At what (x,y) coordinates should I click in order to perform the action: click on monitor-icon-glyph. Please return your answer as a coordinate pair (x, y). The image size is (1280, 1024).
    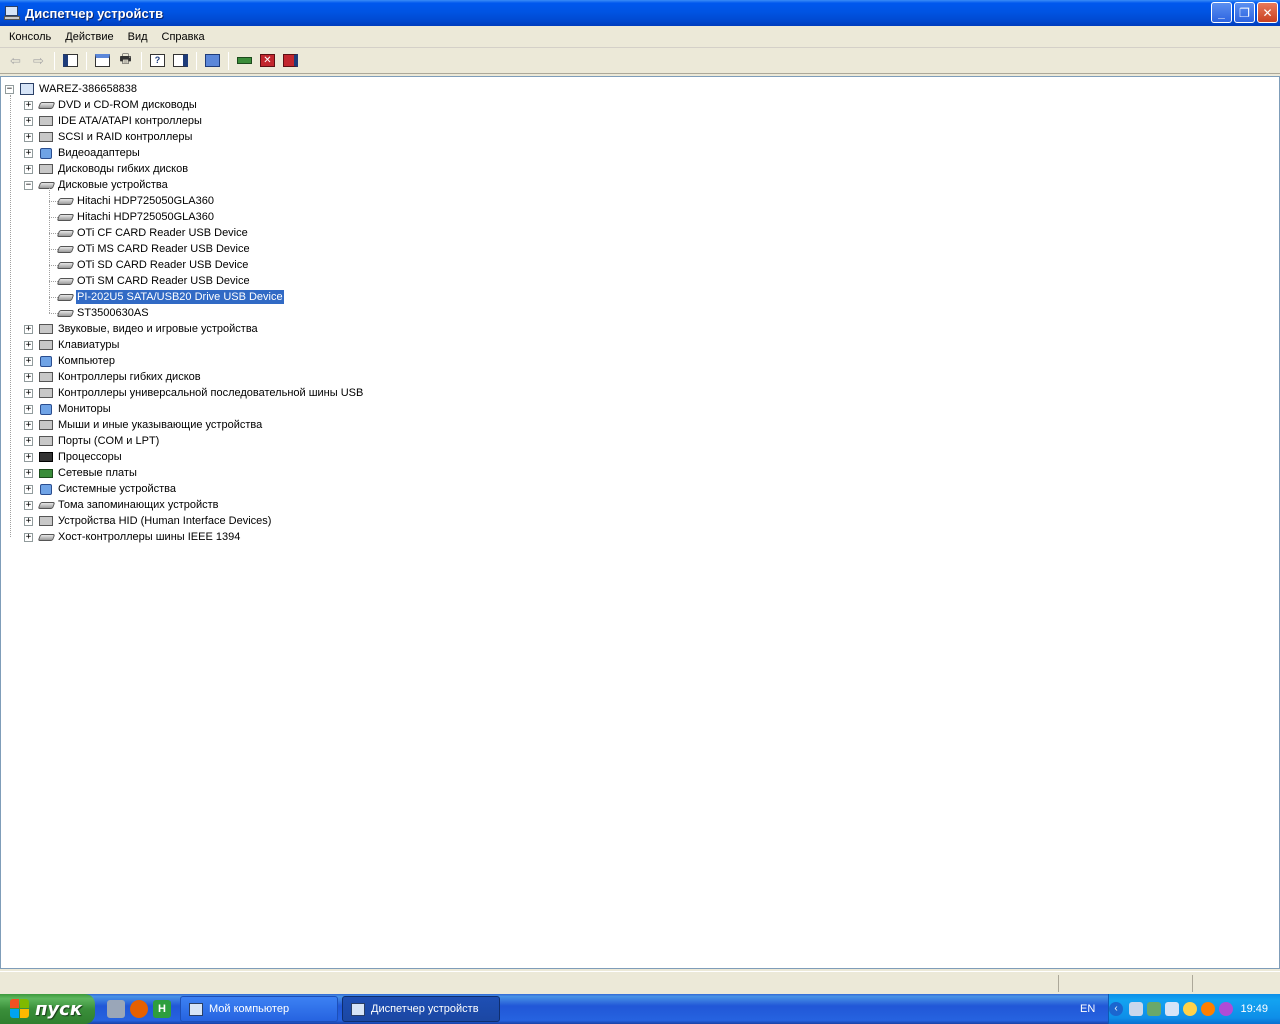
    Looking at the image, I should click on (46, 409).